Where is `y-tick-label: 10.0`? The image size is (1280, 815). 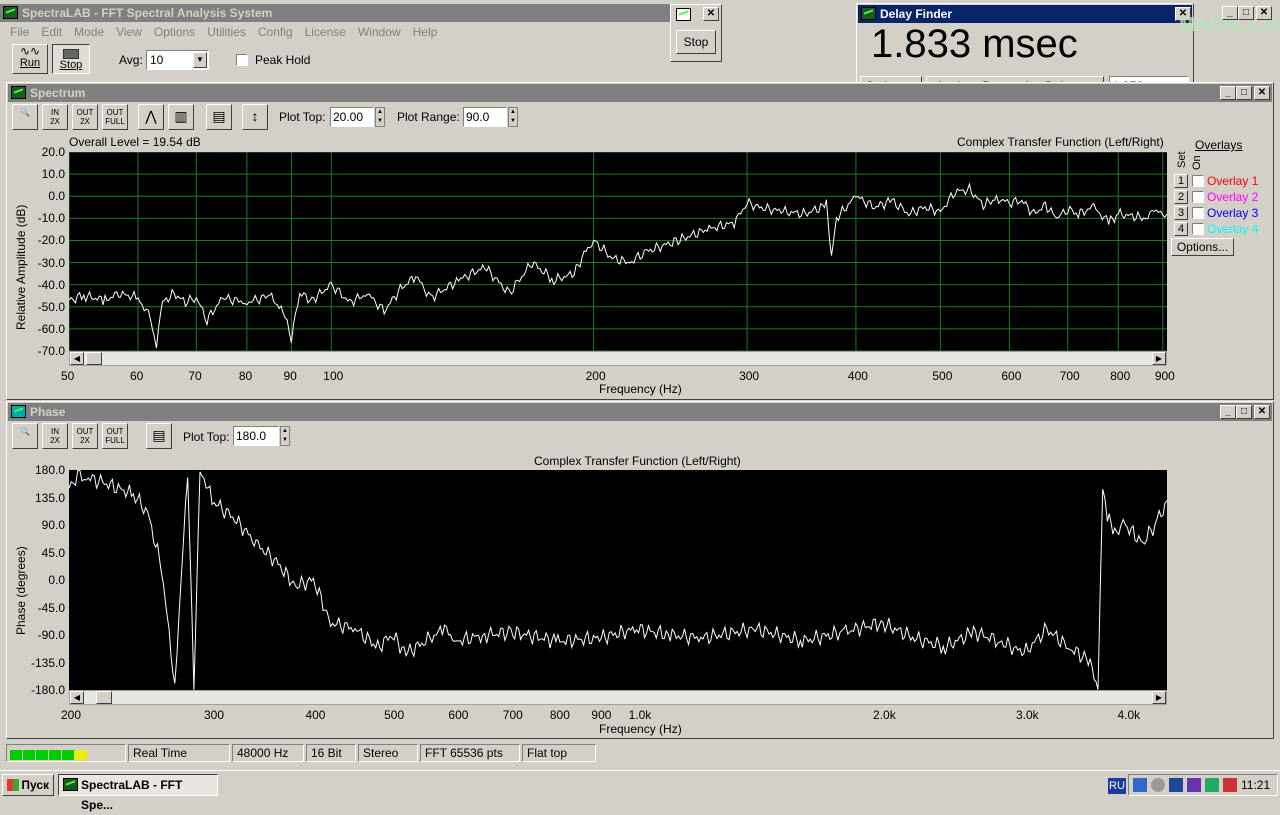
y-tick-label: 10.0 is located at coordinates (53, 174).